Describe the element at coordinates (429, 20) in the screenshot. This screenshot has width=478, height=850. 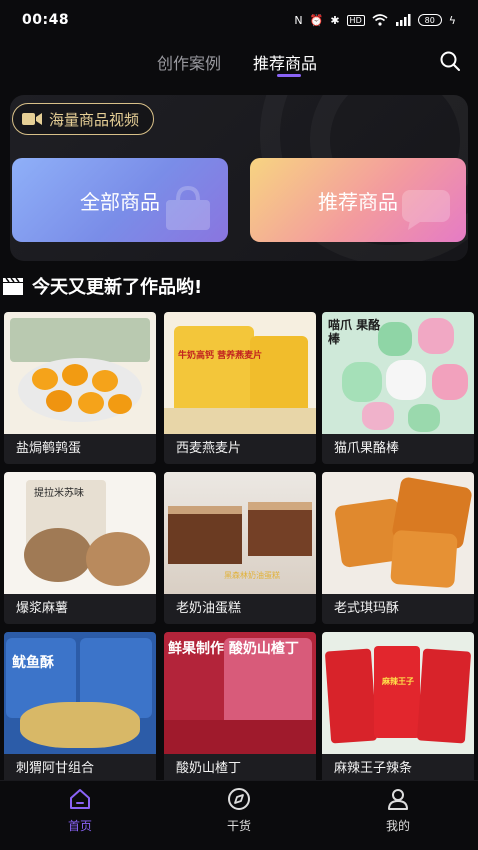
I see `battery-icon: 80` at that location.